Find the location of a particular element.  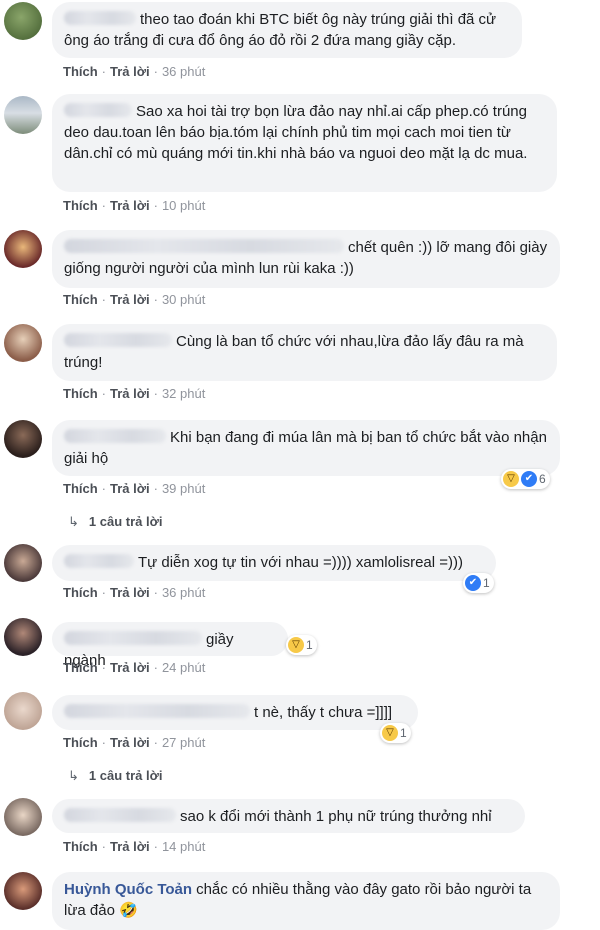

reaction-summary: ✔ 1 is located at coordinates (478, 583).